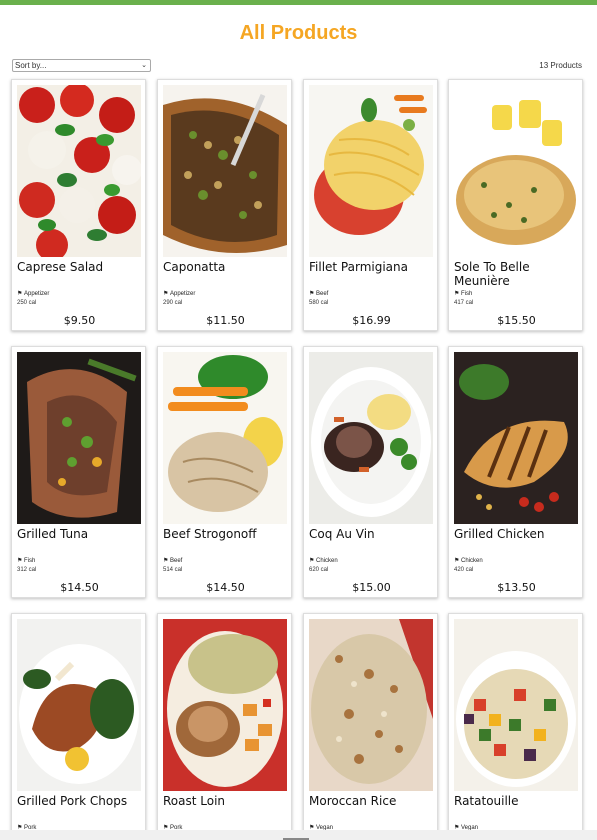 This screenshot has width=597, height=840. I want to click on product-card: Ratatouille ⚑ Vegan, so click(515, 726).